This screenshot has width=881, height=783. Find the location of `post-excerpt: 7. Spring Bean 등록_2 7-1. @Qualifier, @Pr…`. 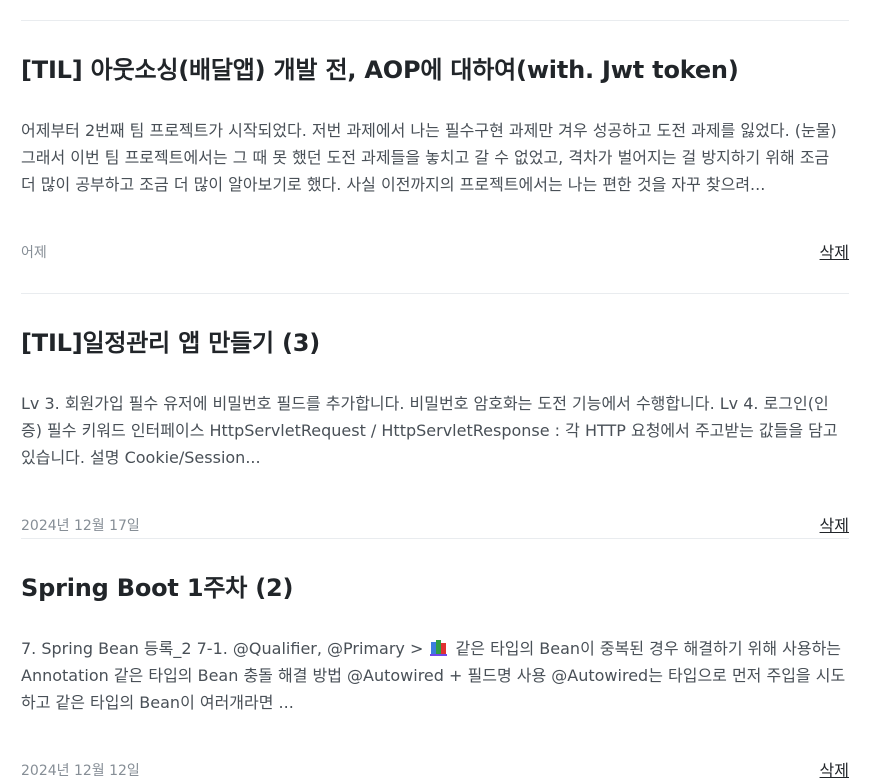

post-excerpt: 7. Spring Bean 등록_2 7-1. @Qualifier, @Pr… is located at coordinates (435, 675).